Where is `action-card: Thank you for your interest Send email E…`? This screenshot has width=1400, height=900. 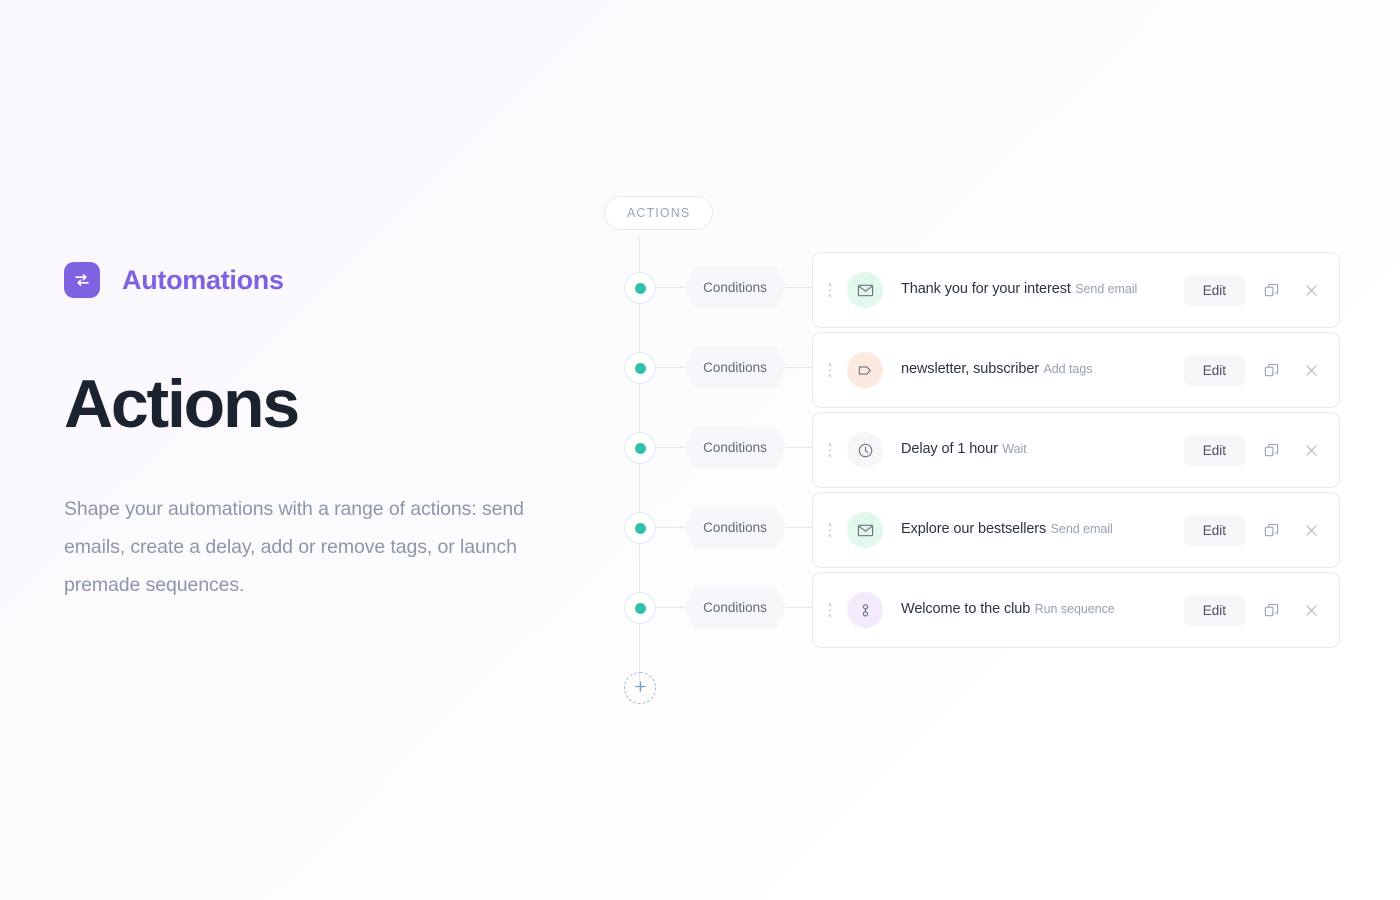
action-card: Thank you for your interest Send email E… is located at coordinates (1076, 290).